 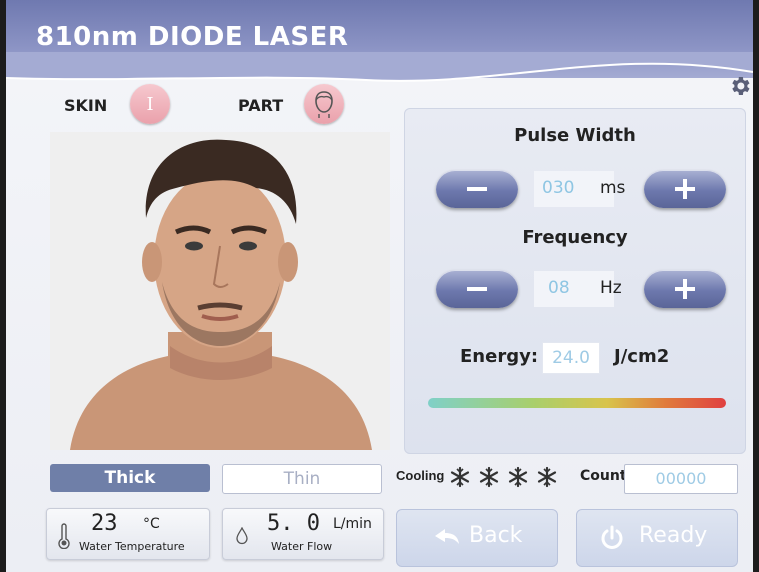 I want to click on water-temperature-unit: °C, so click(x=151, y=524).